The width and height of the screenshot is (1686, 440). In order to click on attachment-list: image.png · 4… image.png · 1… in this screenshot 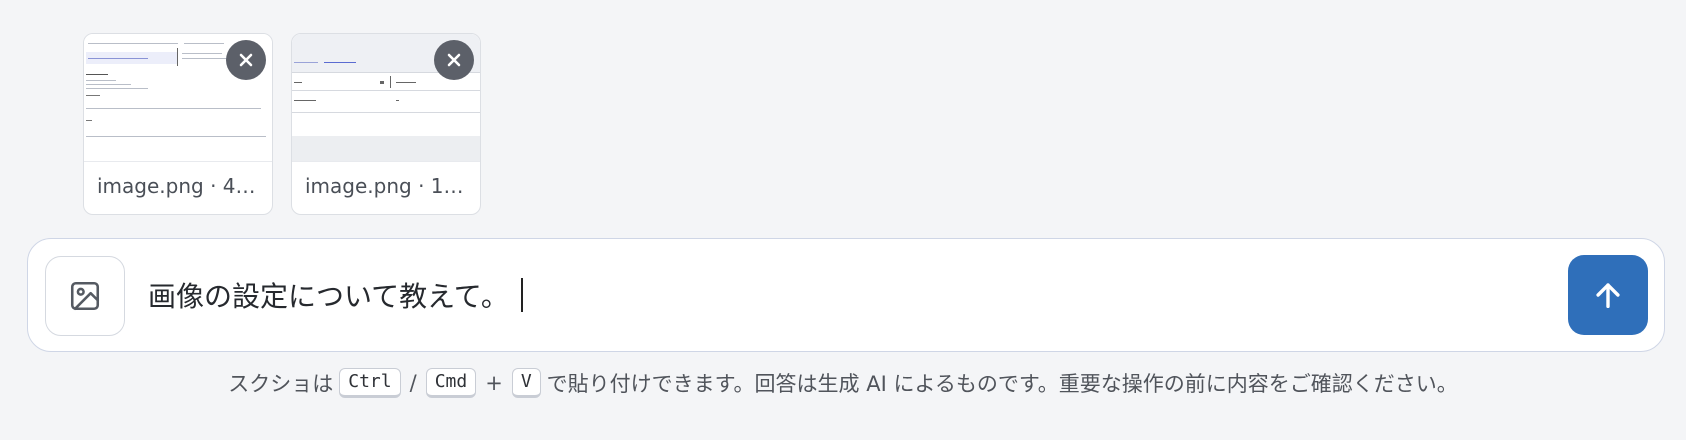, I will do `click(282, 124)`.